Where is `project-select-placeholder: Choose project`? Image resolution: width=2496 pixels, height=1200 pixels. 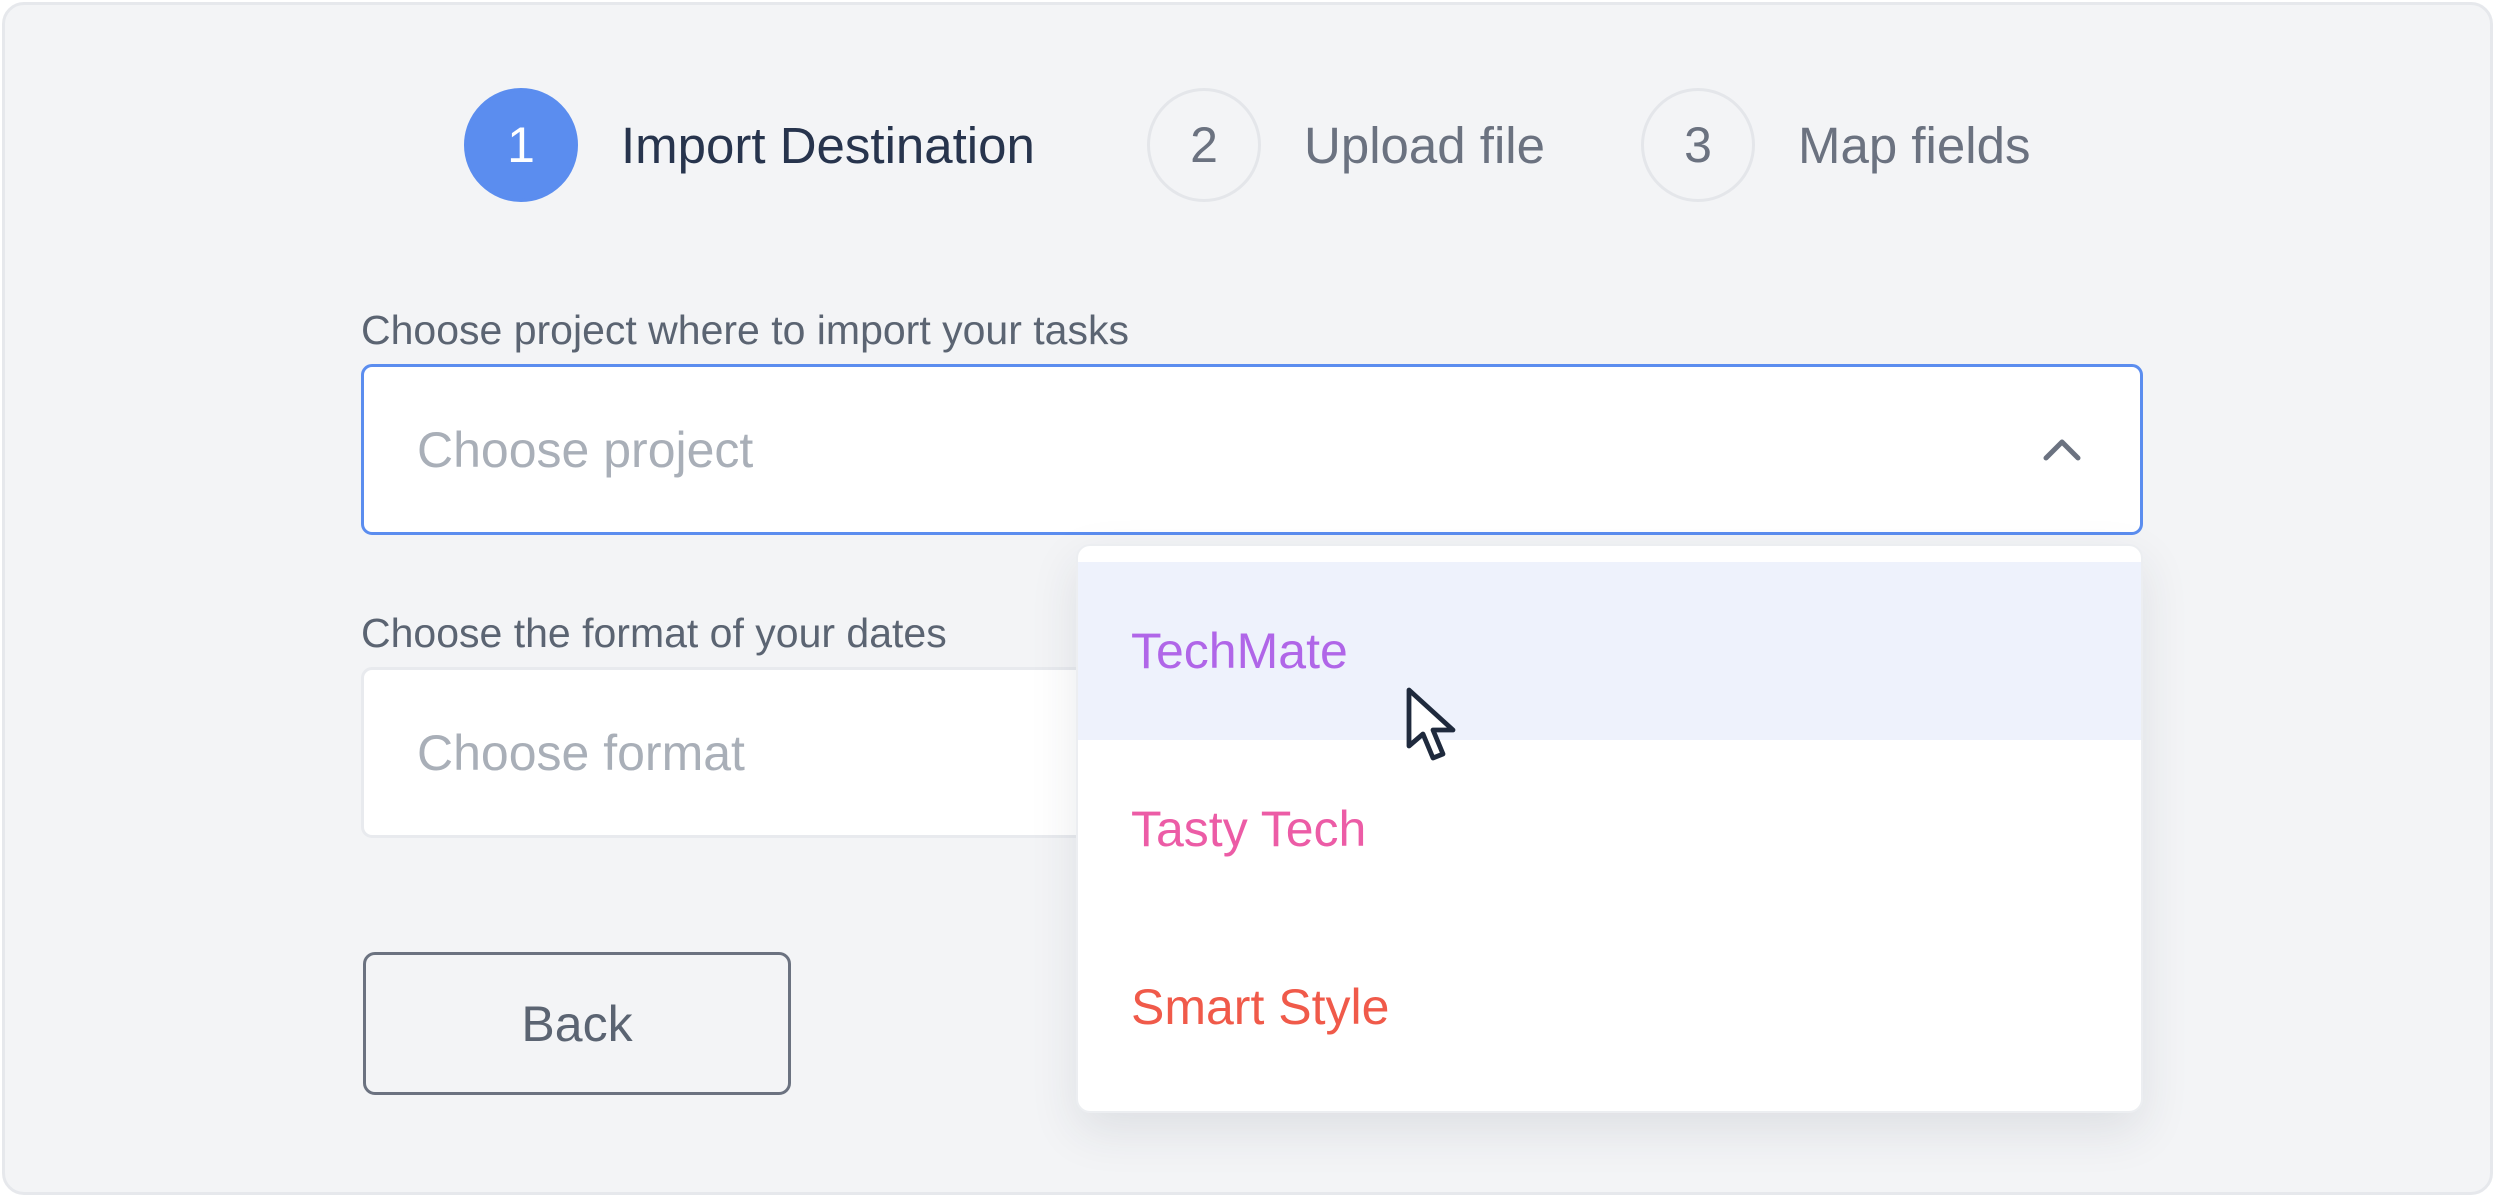 project-select-placeholder: Choose project is located at coordinates (585, 449).